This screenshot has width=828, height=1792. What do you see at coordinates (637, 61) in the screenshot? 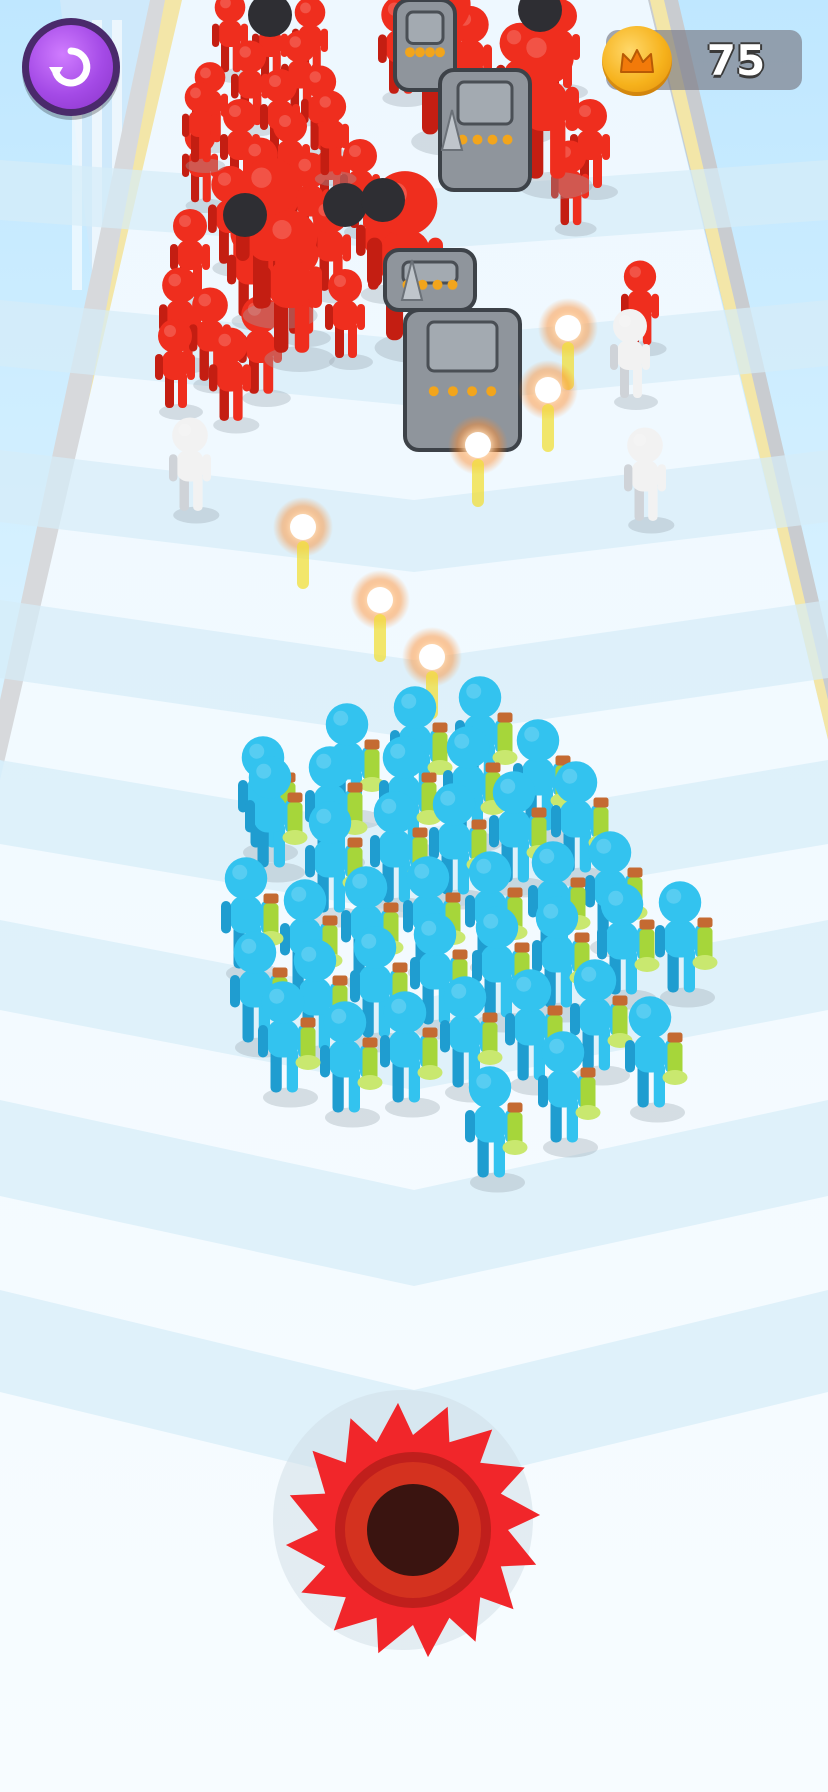
I see `crown-coin-icon` at bounding box center [637, 61].